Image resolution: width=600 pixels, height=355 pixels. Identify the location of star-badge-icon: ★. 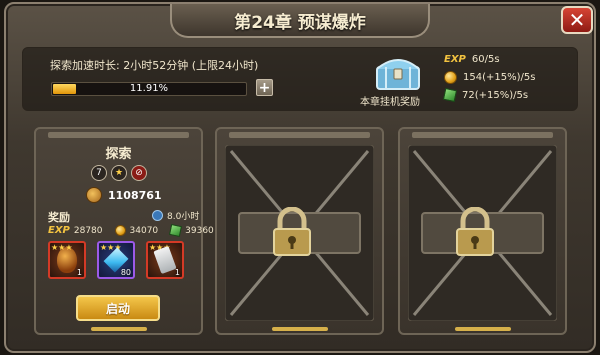
(119, 173).